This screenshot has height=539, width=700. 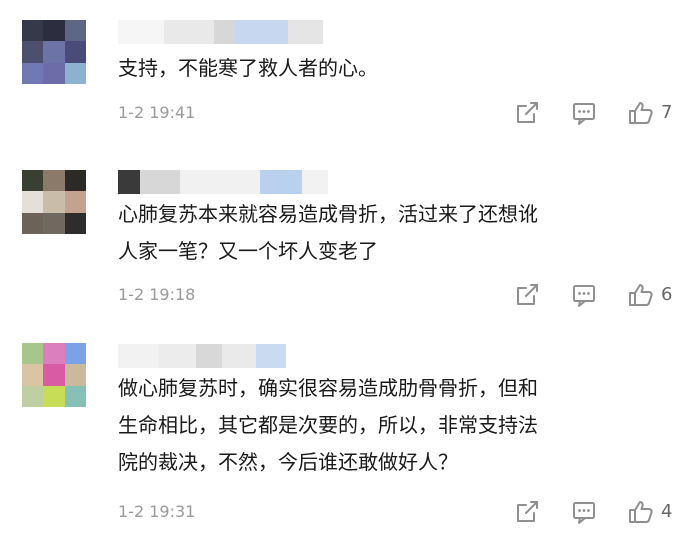 What do you see at coordinates (667, 511) in the screenshot?
I see `like-count: 4` at bounding box center [667, 511].